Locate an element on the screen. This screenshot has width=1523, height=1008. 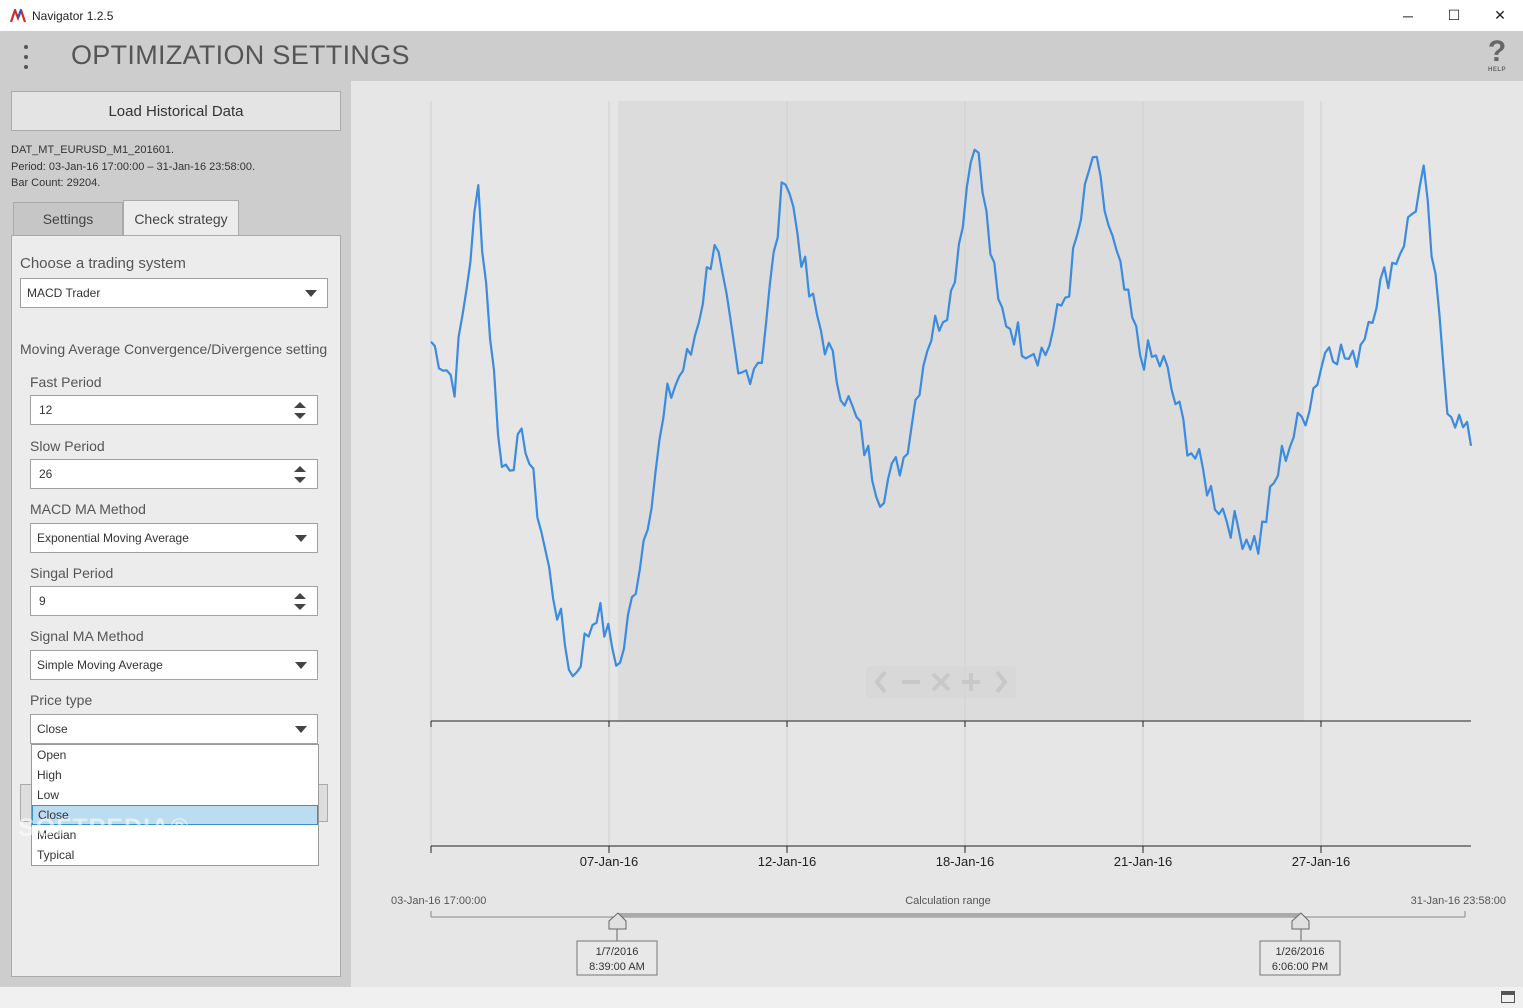
signal-period-stepper: 9 is located at coordinates (174, 601).